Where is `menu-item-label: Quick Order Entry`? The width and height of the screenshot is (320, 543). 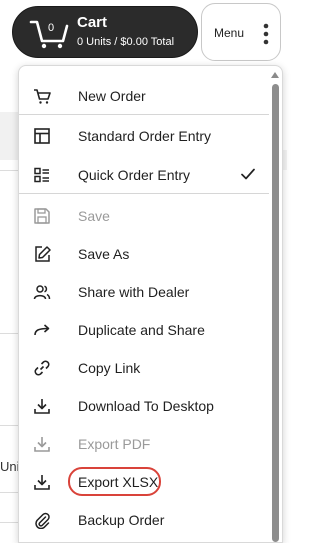 menu-item-label: Quick Order Entry is located at coordinates (134, 175).